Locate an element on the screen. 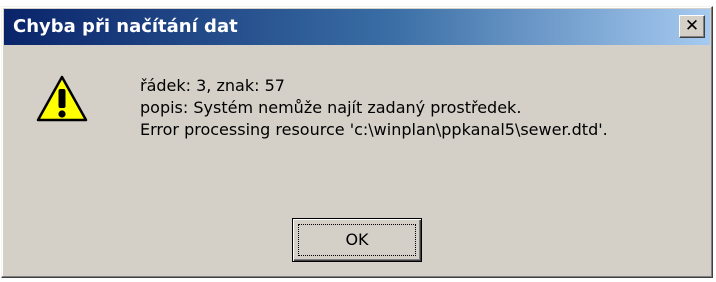  warning-icon is located at coordinates (62, 98).